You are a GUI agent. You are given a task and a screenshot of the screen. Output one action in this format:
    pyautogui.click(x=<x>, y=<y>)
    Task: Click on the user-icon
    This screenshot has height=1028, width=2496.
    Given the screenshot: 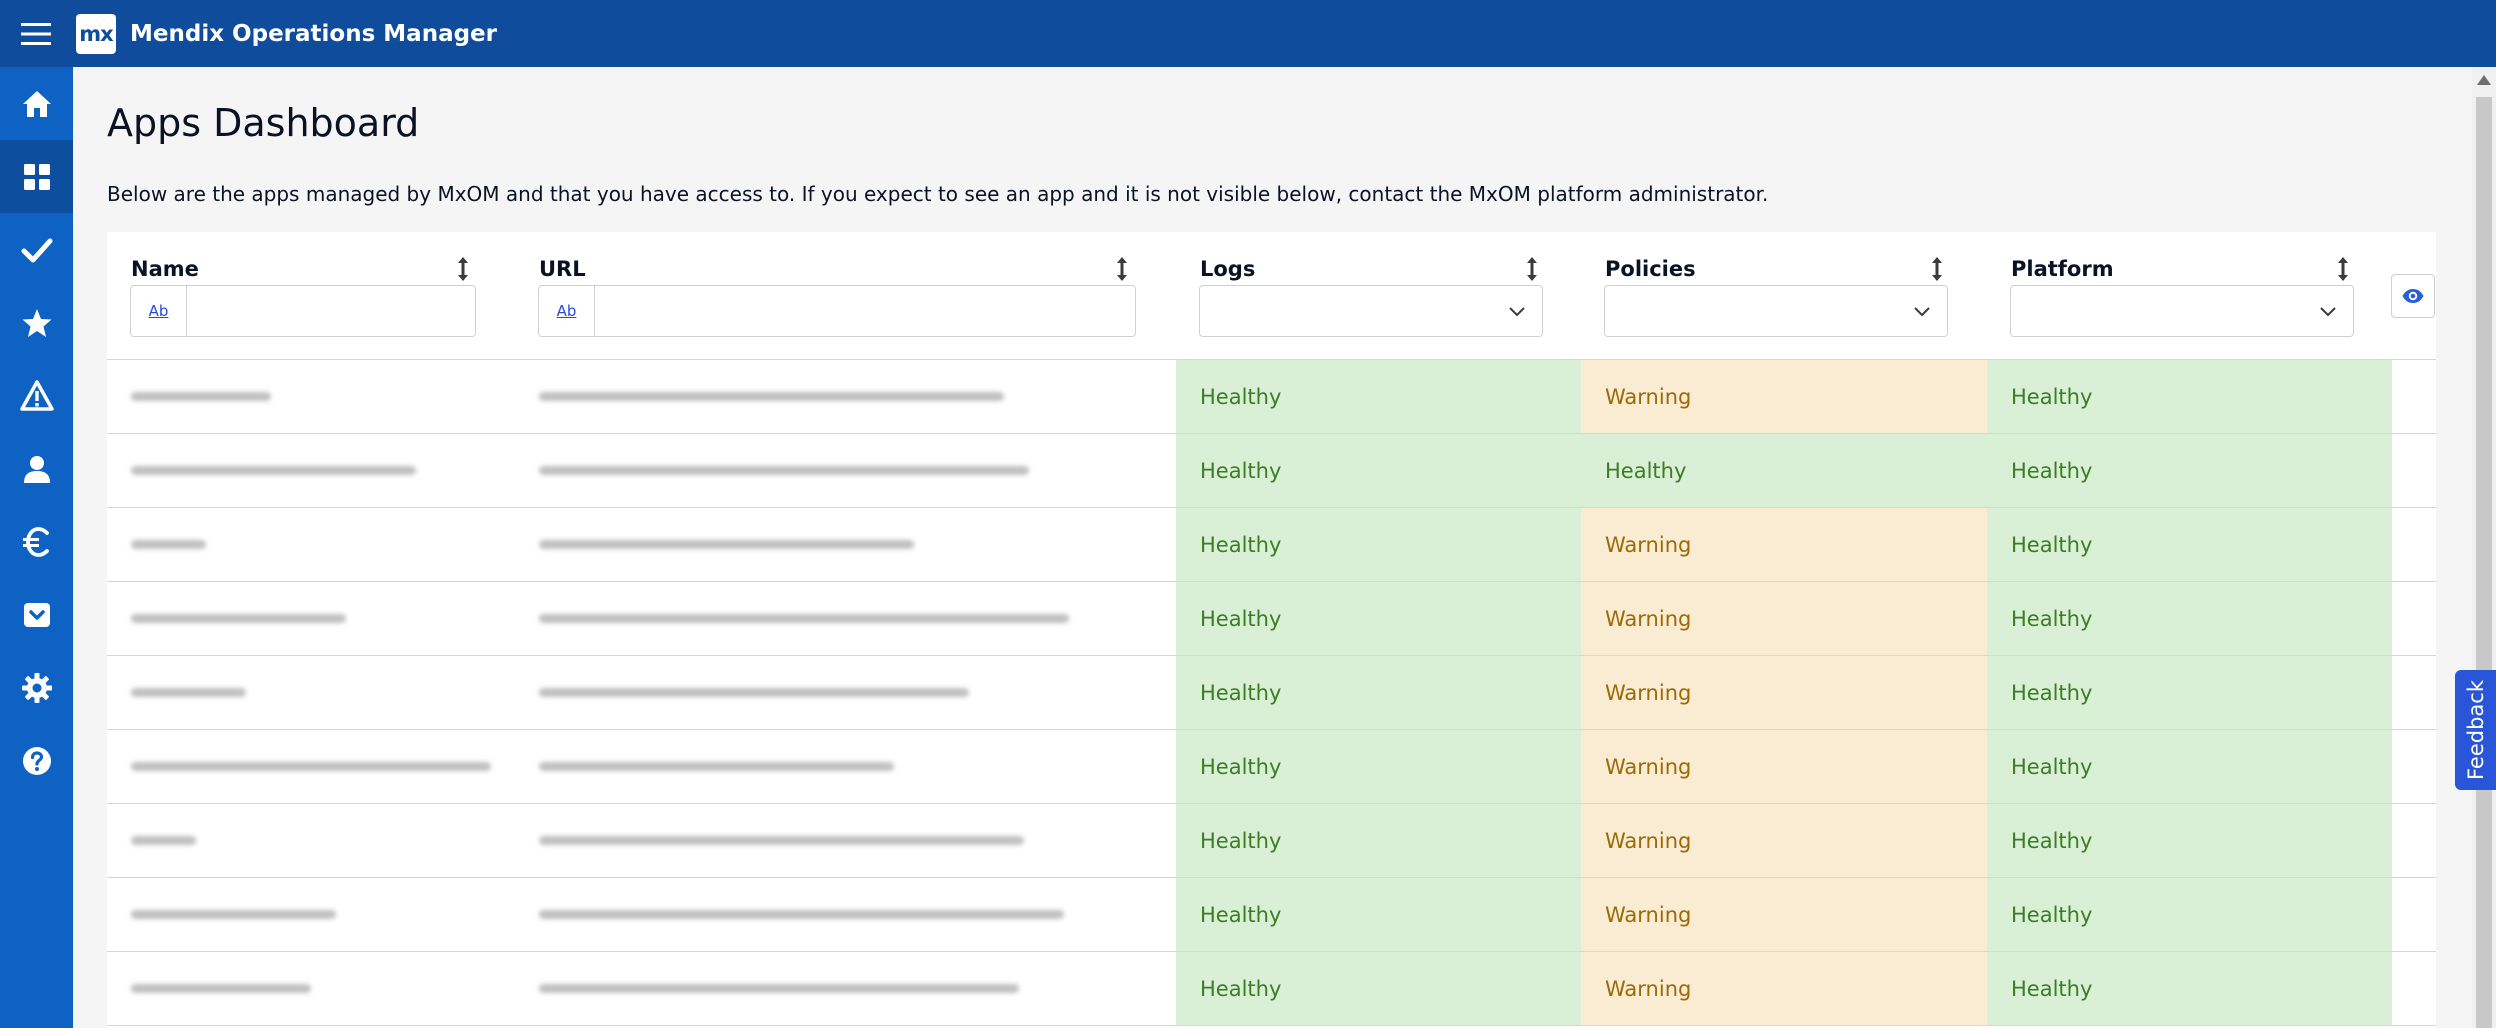 What is the action you would take?
    pyautogui.click(x=36, y=469)
    